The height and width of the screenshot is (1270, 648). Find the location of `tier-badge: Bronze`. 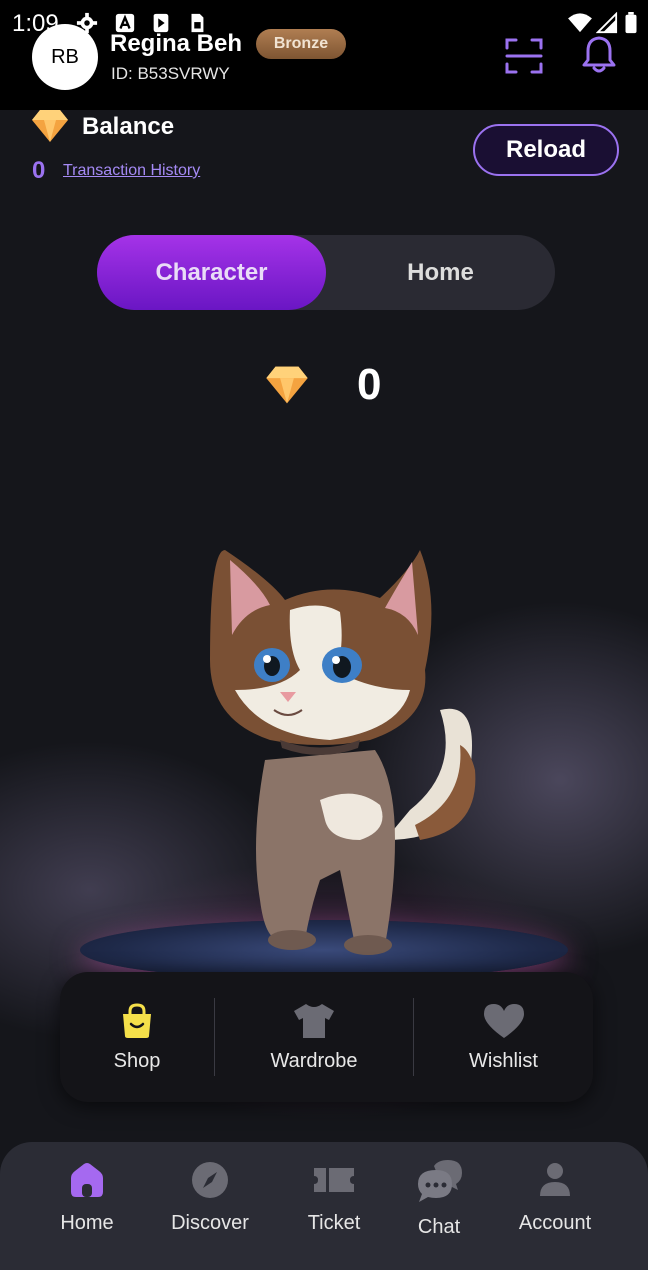

tier-badge: Bronze is located at coordinates (301, 44).